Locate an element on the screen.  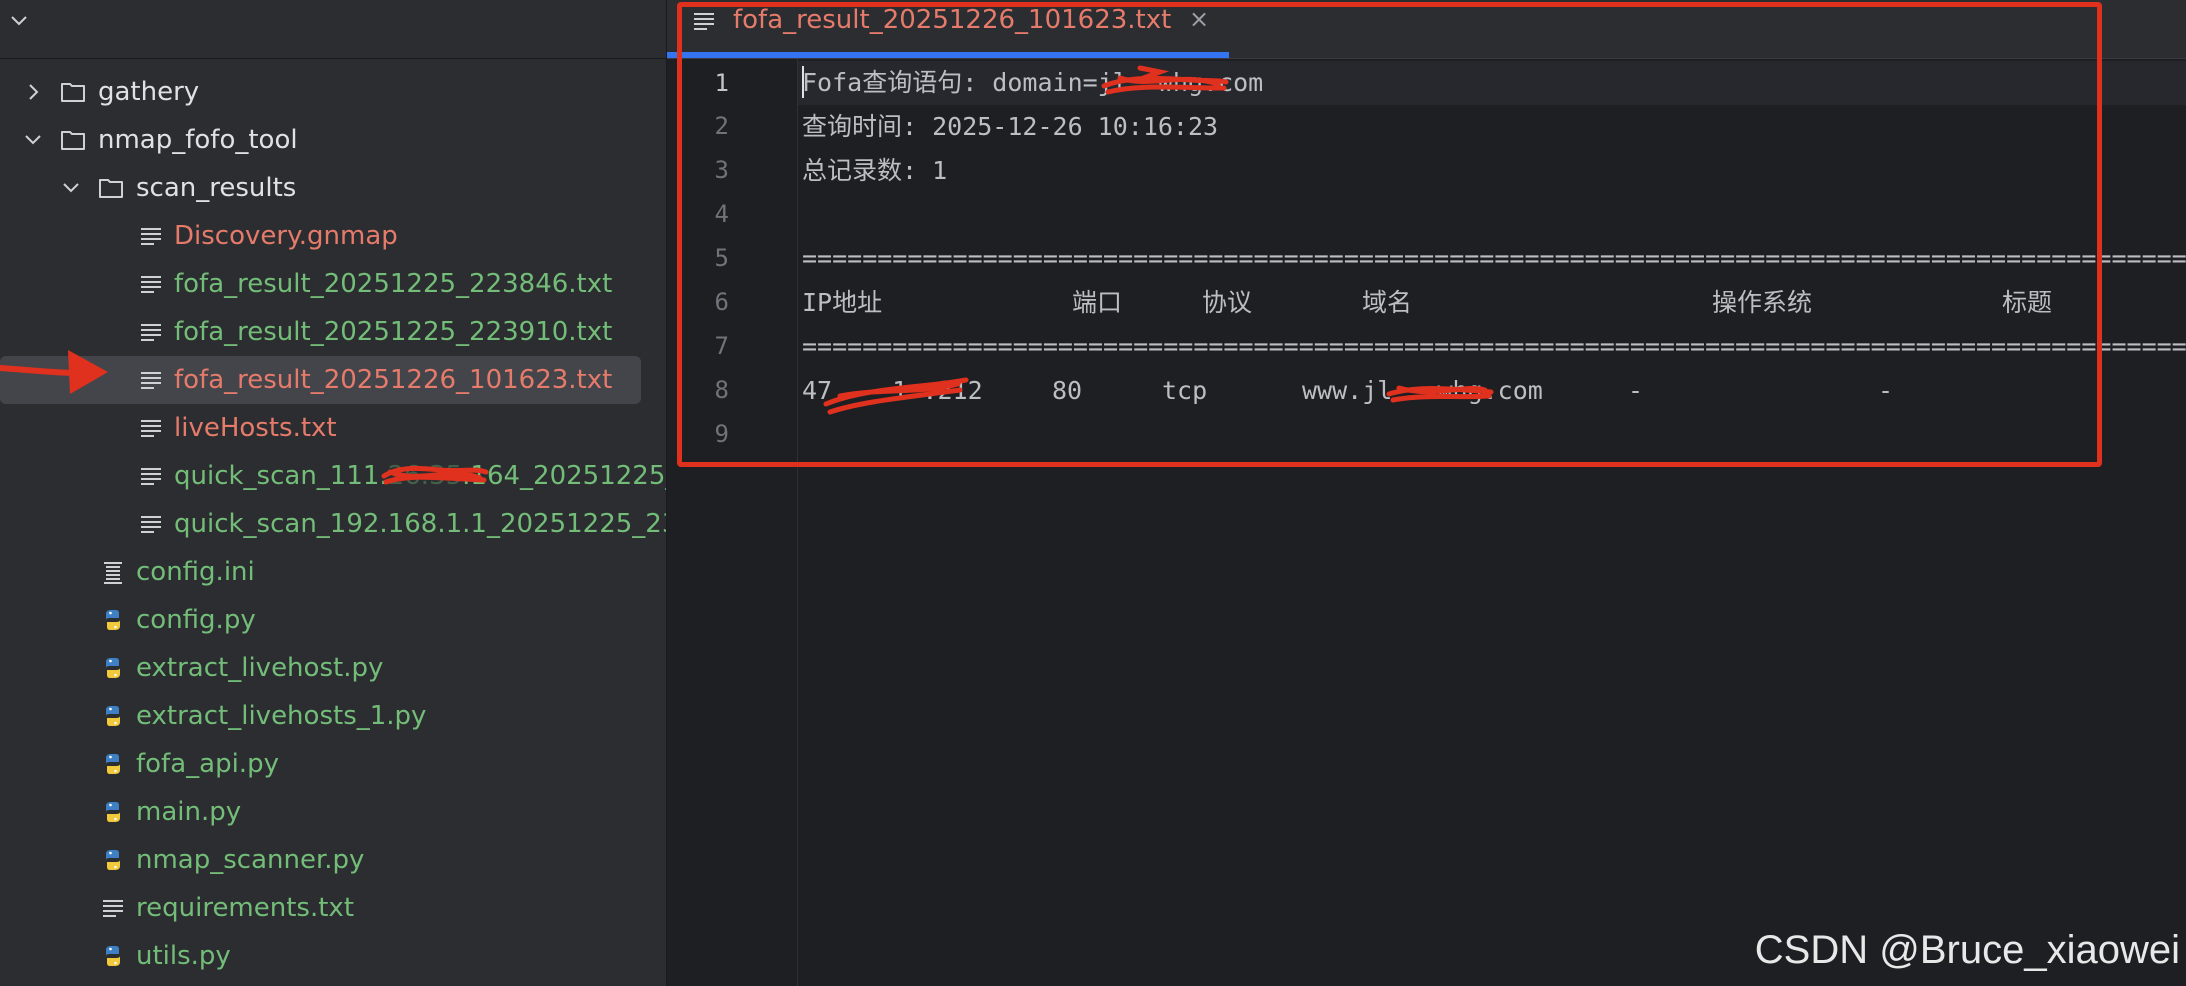
tree-item-nmap-scanner: nmap_scanner.py is located at coordinates (333, 860).